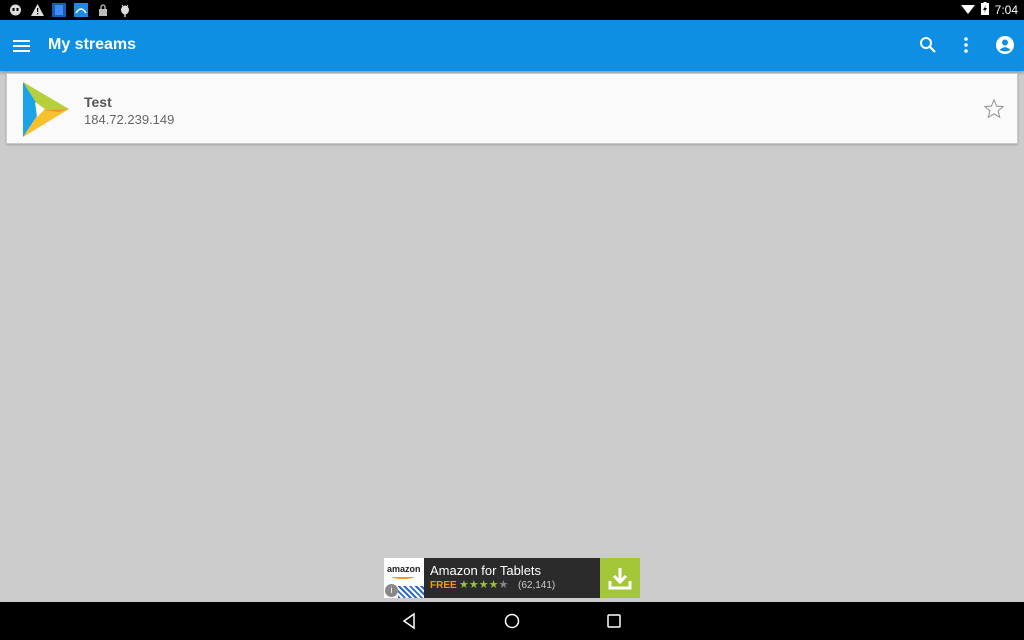  Describe the element at coordinates (512, 45) in the screenshot. I see `app-bar: My streams` at that location.